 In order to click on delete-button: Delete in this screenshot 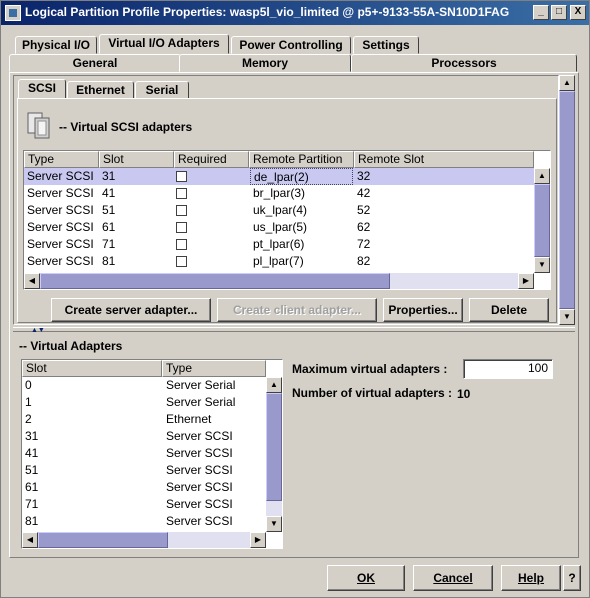, I will do `click(509, 310)`.